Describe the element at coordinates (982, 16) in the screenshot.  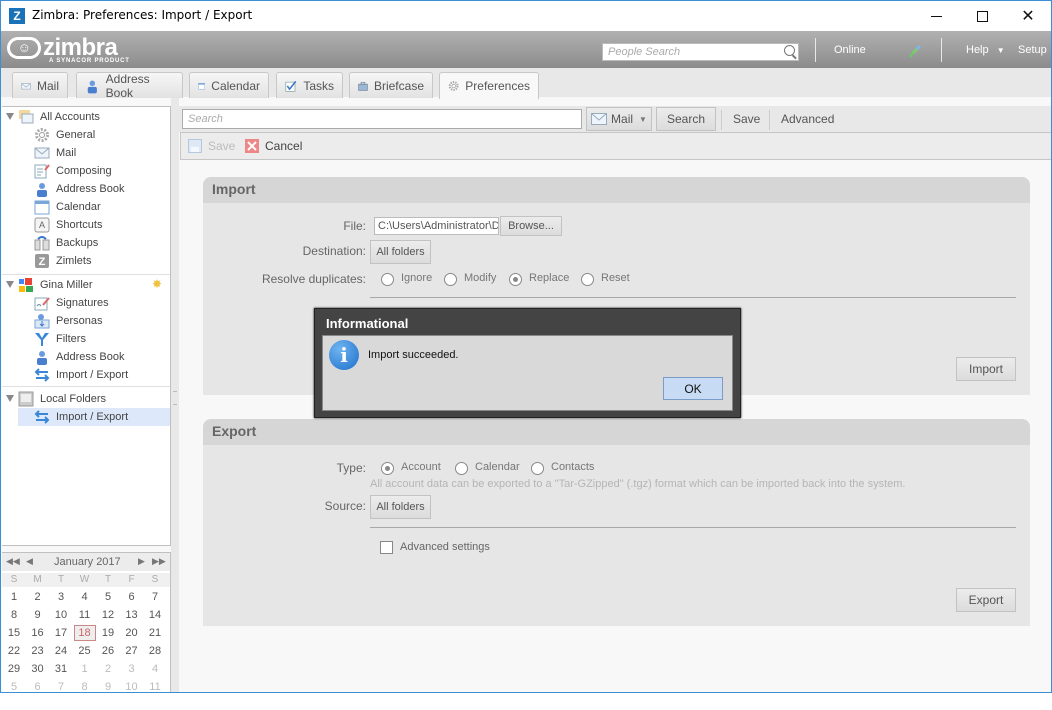
I see `maximize-button` at that location.